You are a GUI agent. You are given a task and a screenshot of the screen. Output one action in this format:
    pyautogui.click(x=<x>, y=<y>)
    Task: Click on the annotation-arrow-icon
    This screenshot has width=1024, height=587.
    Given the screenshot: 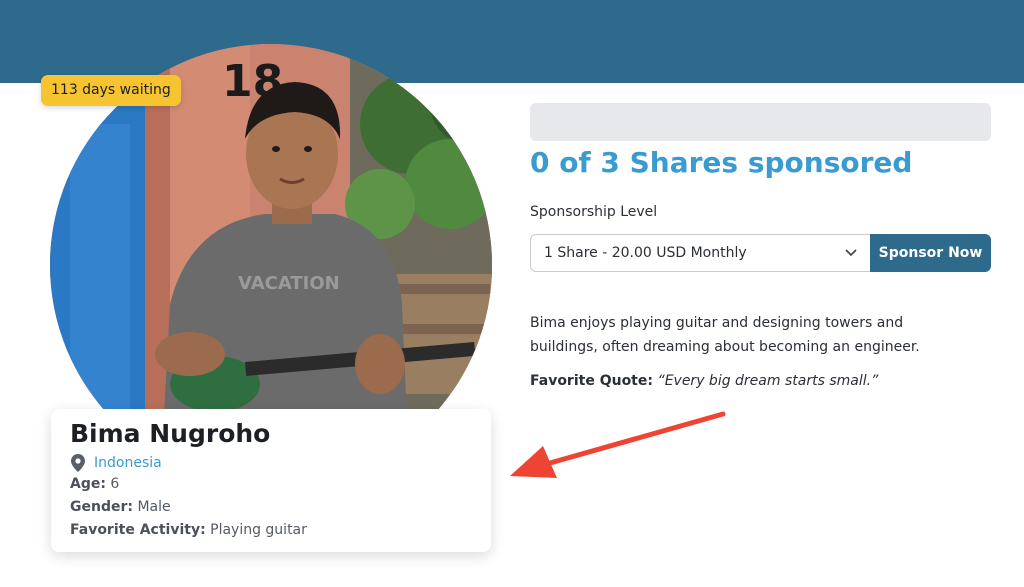 What is the action you would take?
    pyautogui.click(x=618, y=444)
    